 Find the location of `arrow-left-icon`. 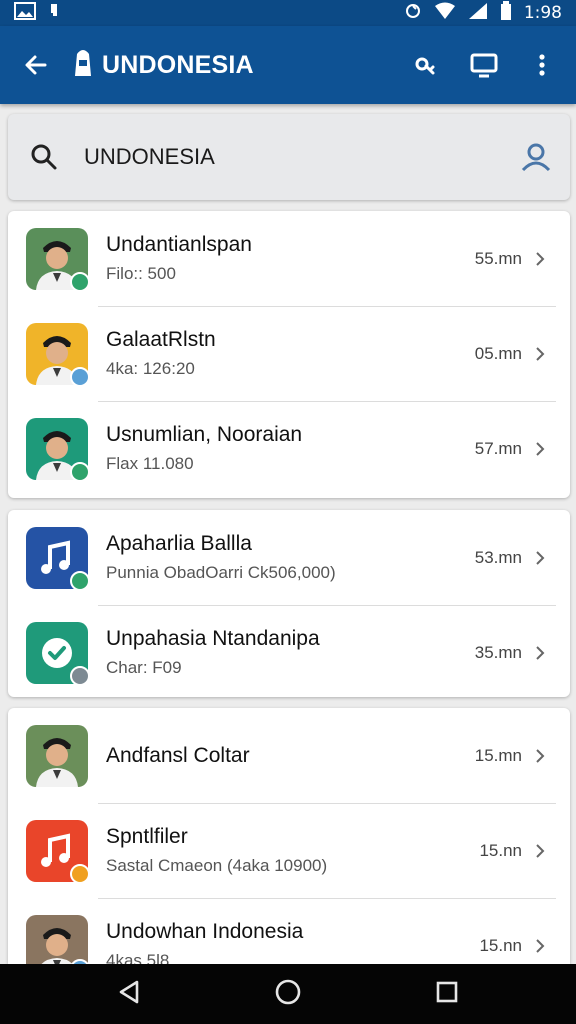

arrow-left-icon is located at coordinates (36, 65).